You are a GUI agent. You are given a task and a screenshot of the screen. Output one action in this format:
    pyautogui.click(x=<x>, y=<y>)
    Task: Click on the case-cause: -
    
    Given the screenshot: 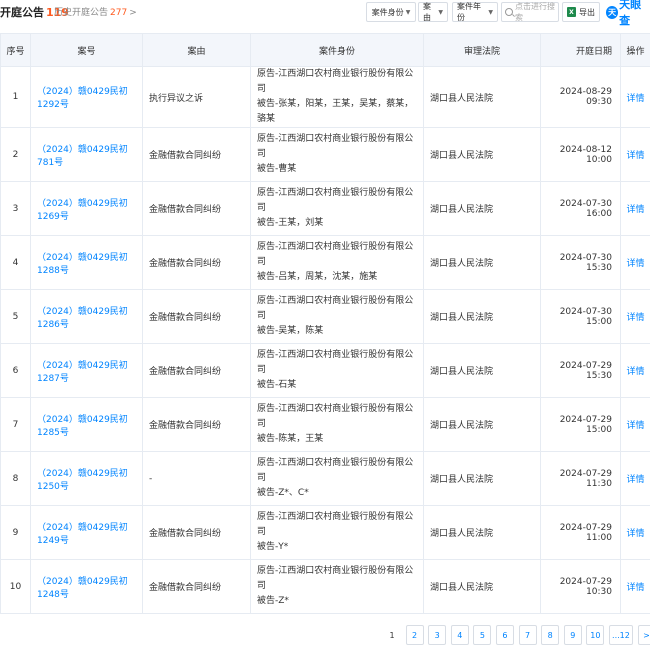 What is the action you would take?
    pyautogui.click(x=196, y=478)
    